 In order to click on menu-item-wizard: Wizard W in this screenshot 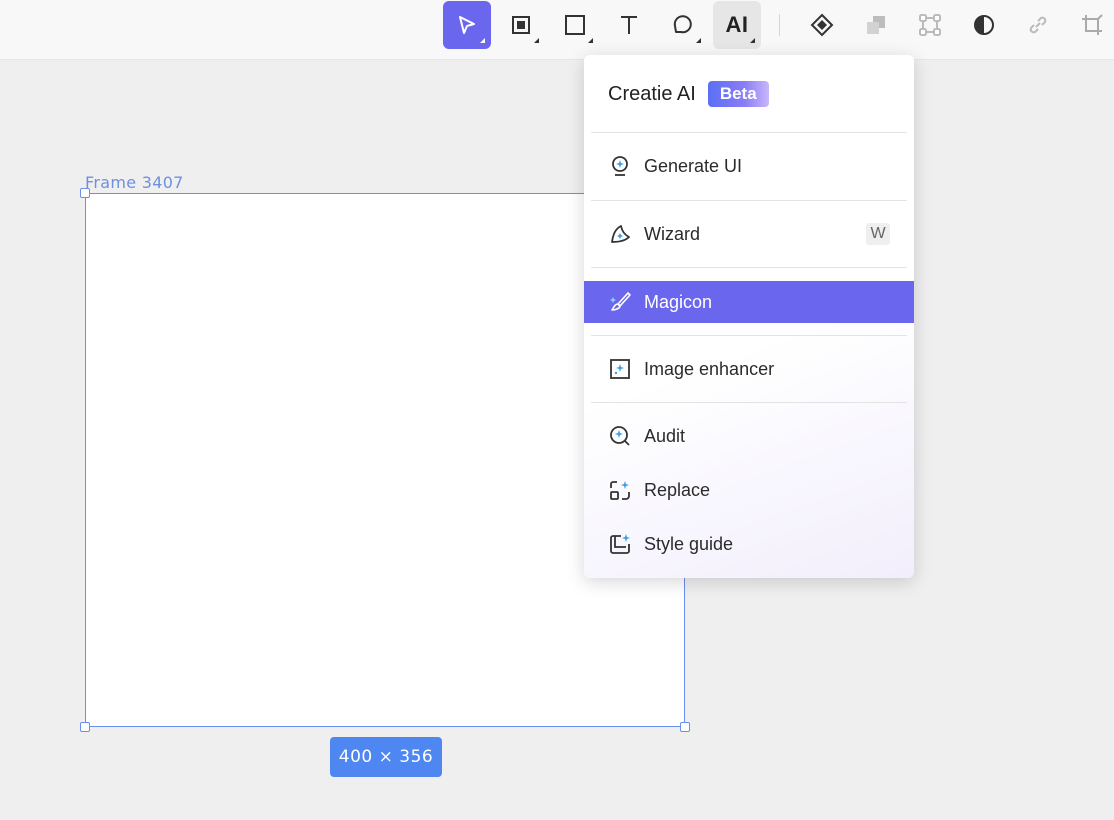, I will do `click(749, 234)`.